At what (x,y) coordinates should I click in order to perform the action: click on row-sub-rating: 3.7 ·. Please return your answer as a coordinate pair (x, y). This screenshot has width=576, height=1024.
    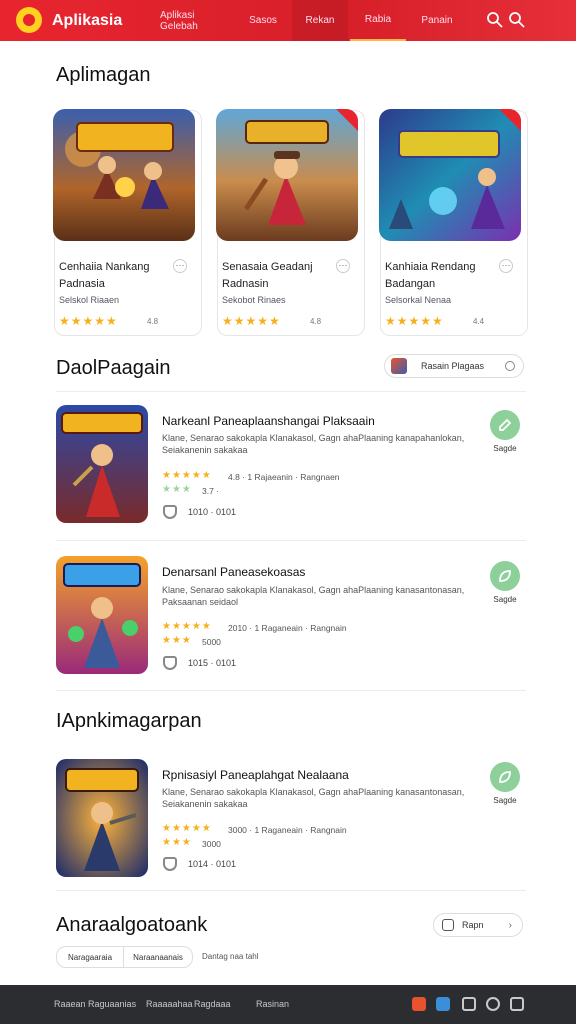
    Looking at the image, I should click on (211, 491).